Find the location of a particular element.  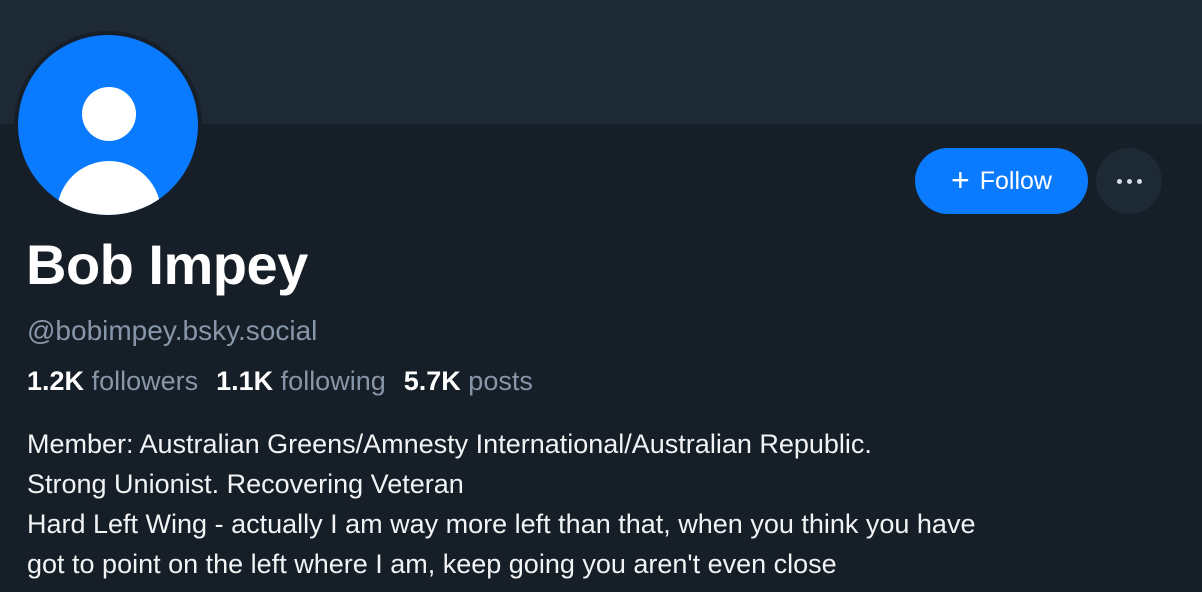

posts-stat: 5.7K posts is located at coordinates (468, 381).